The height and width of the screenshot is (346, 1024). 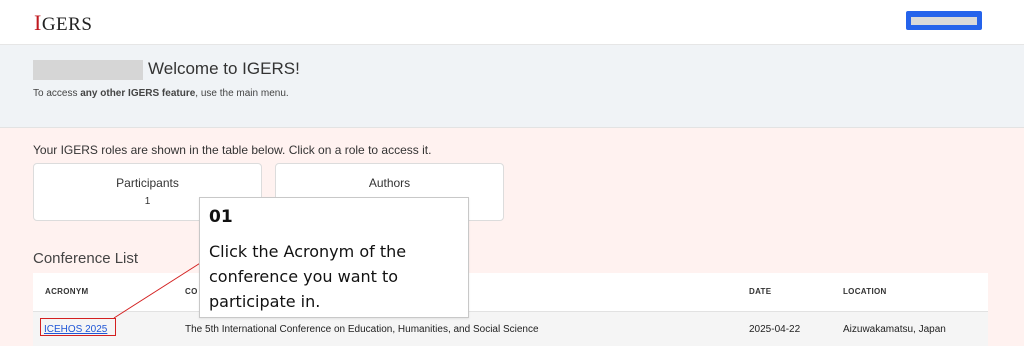 I want to click on tooltip-step-number: 01, so click(x=221, y=217).